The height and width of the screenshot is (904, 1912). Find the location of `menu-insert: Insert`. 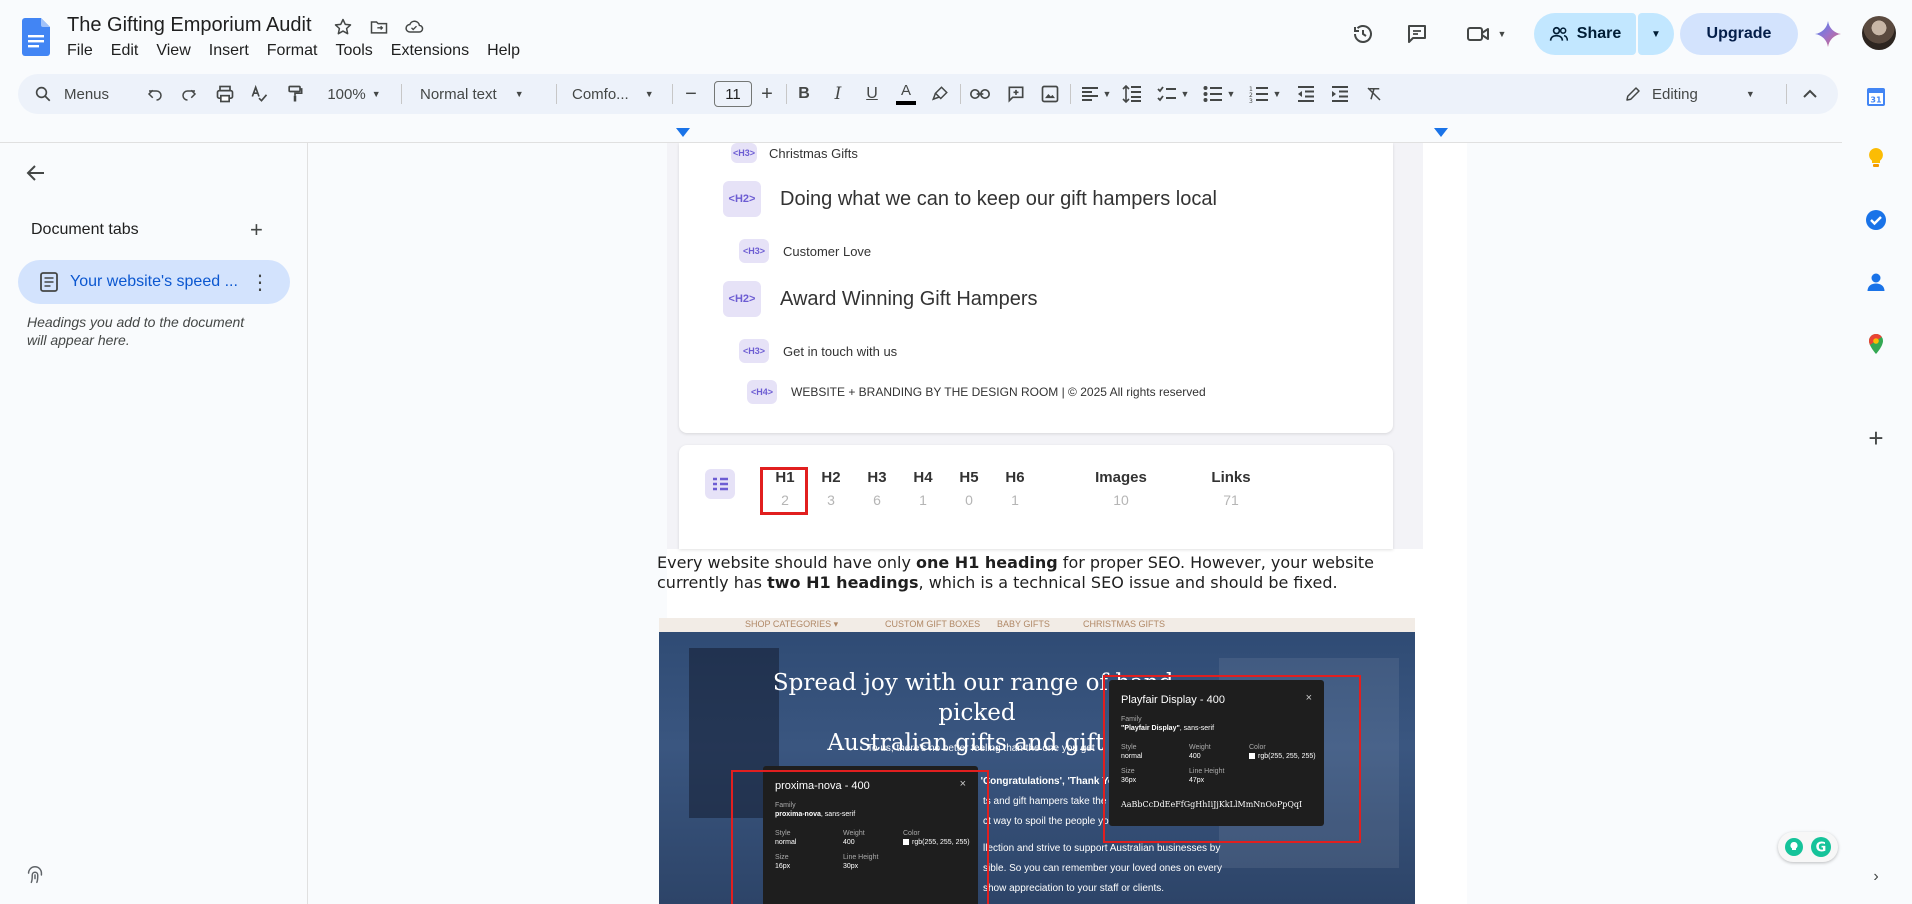

menu-insert: Insert is located at coordinates (229, 51).